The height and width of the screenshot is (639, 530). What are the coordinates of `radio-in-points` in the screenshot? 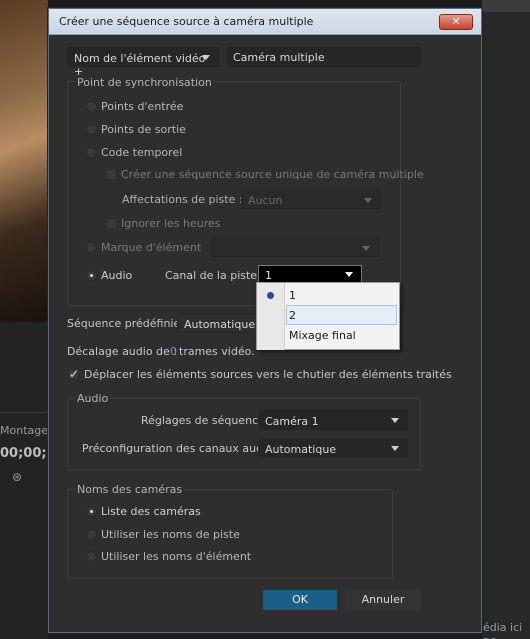 It's located at (91, 106).